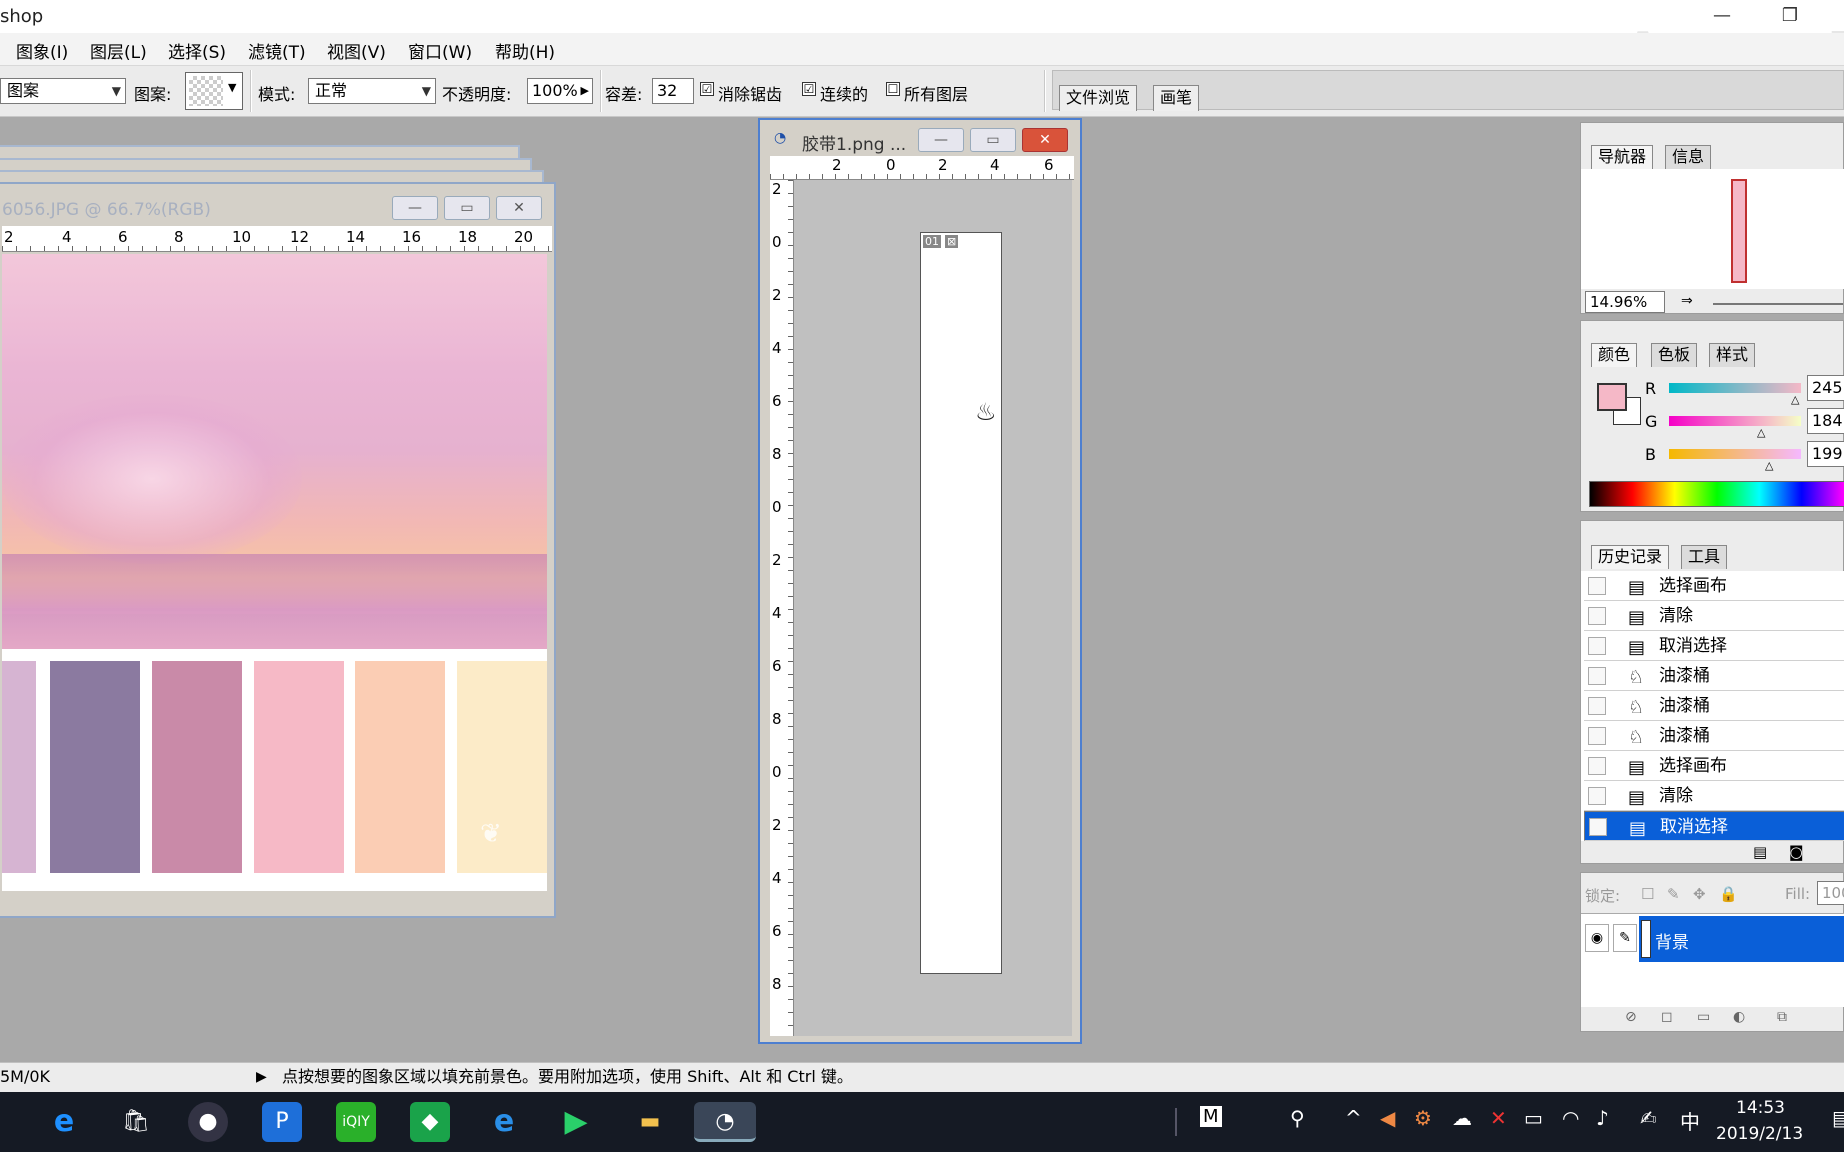  What do you see at coordinates (504, 1122) in the screenshot?
I see `ie-browser-icon: e` at bounding box center [504, 1122].